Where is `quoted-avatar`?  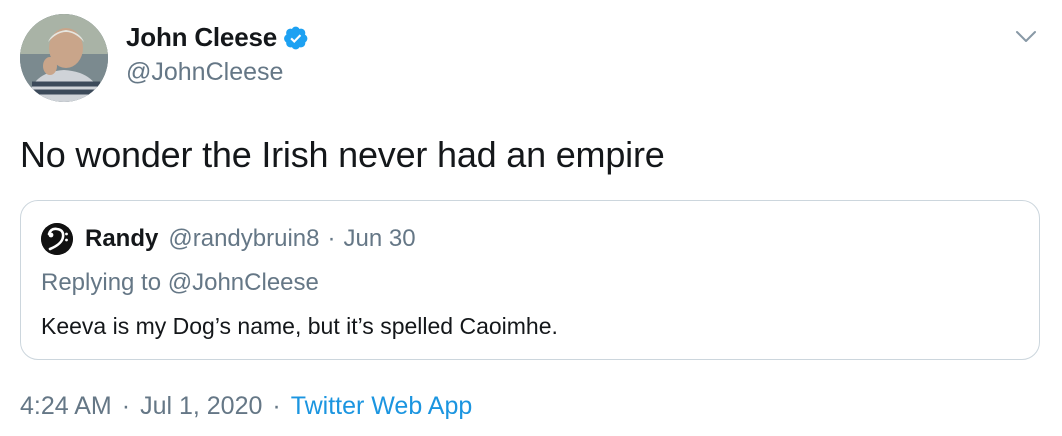
quoted-avatar is located at coordinates (57, 239).